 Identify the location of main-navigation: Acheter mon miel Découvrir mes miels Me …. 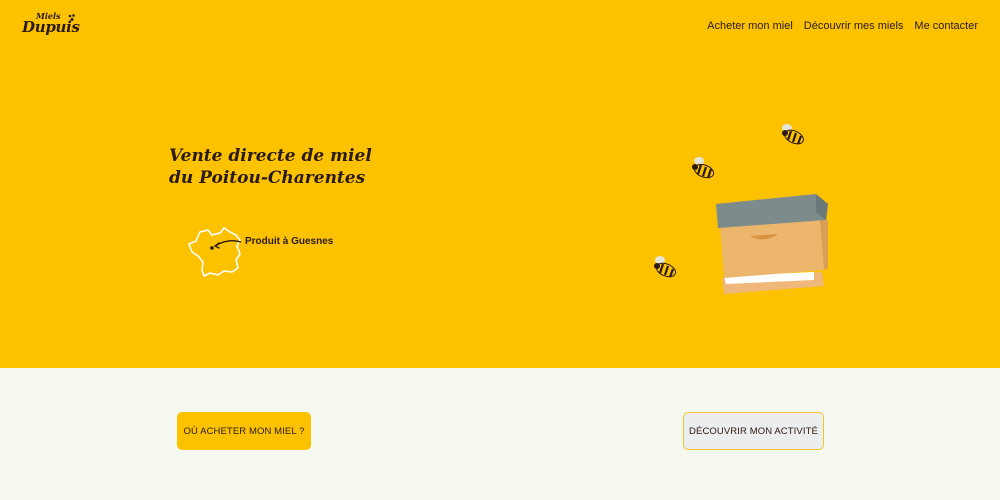
(842, 26).